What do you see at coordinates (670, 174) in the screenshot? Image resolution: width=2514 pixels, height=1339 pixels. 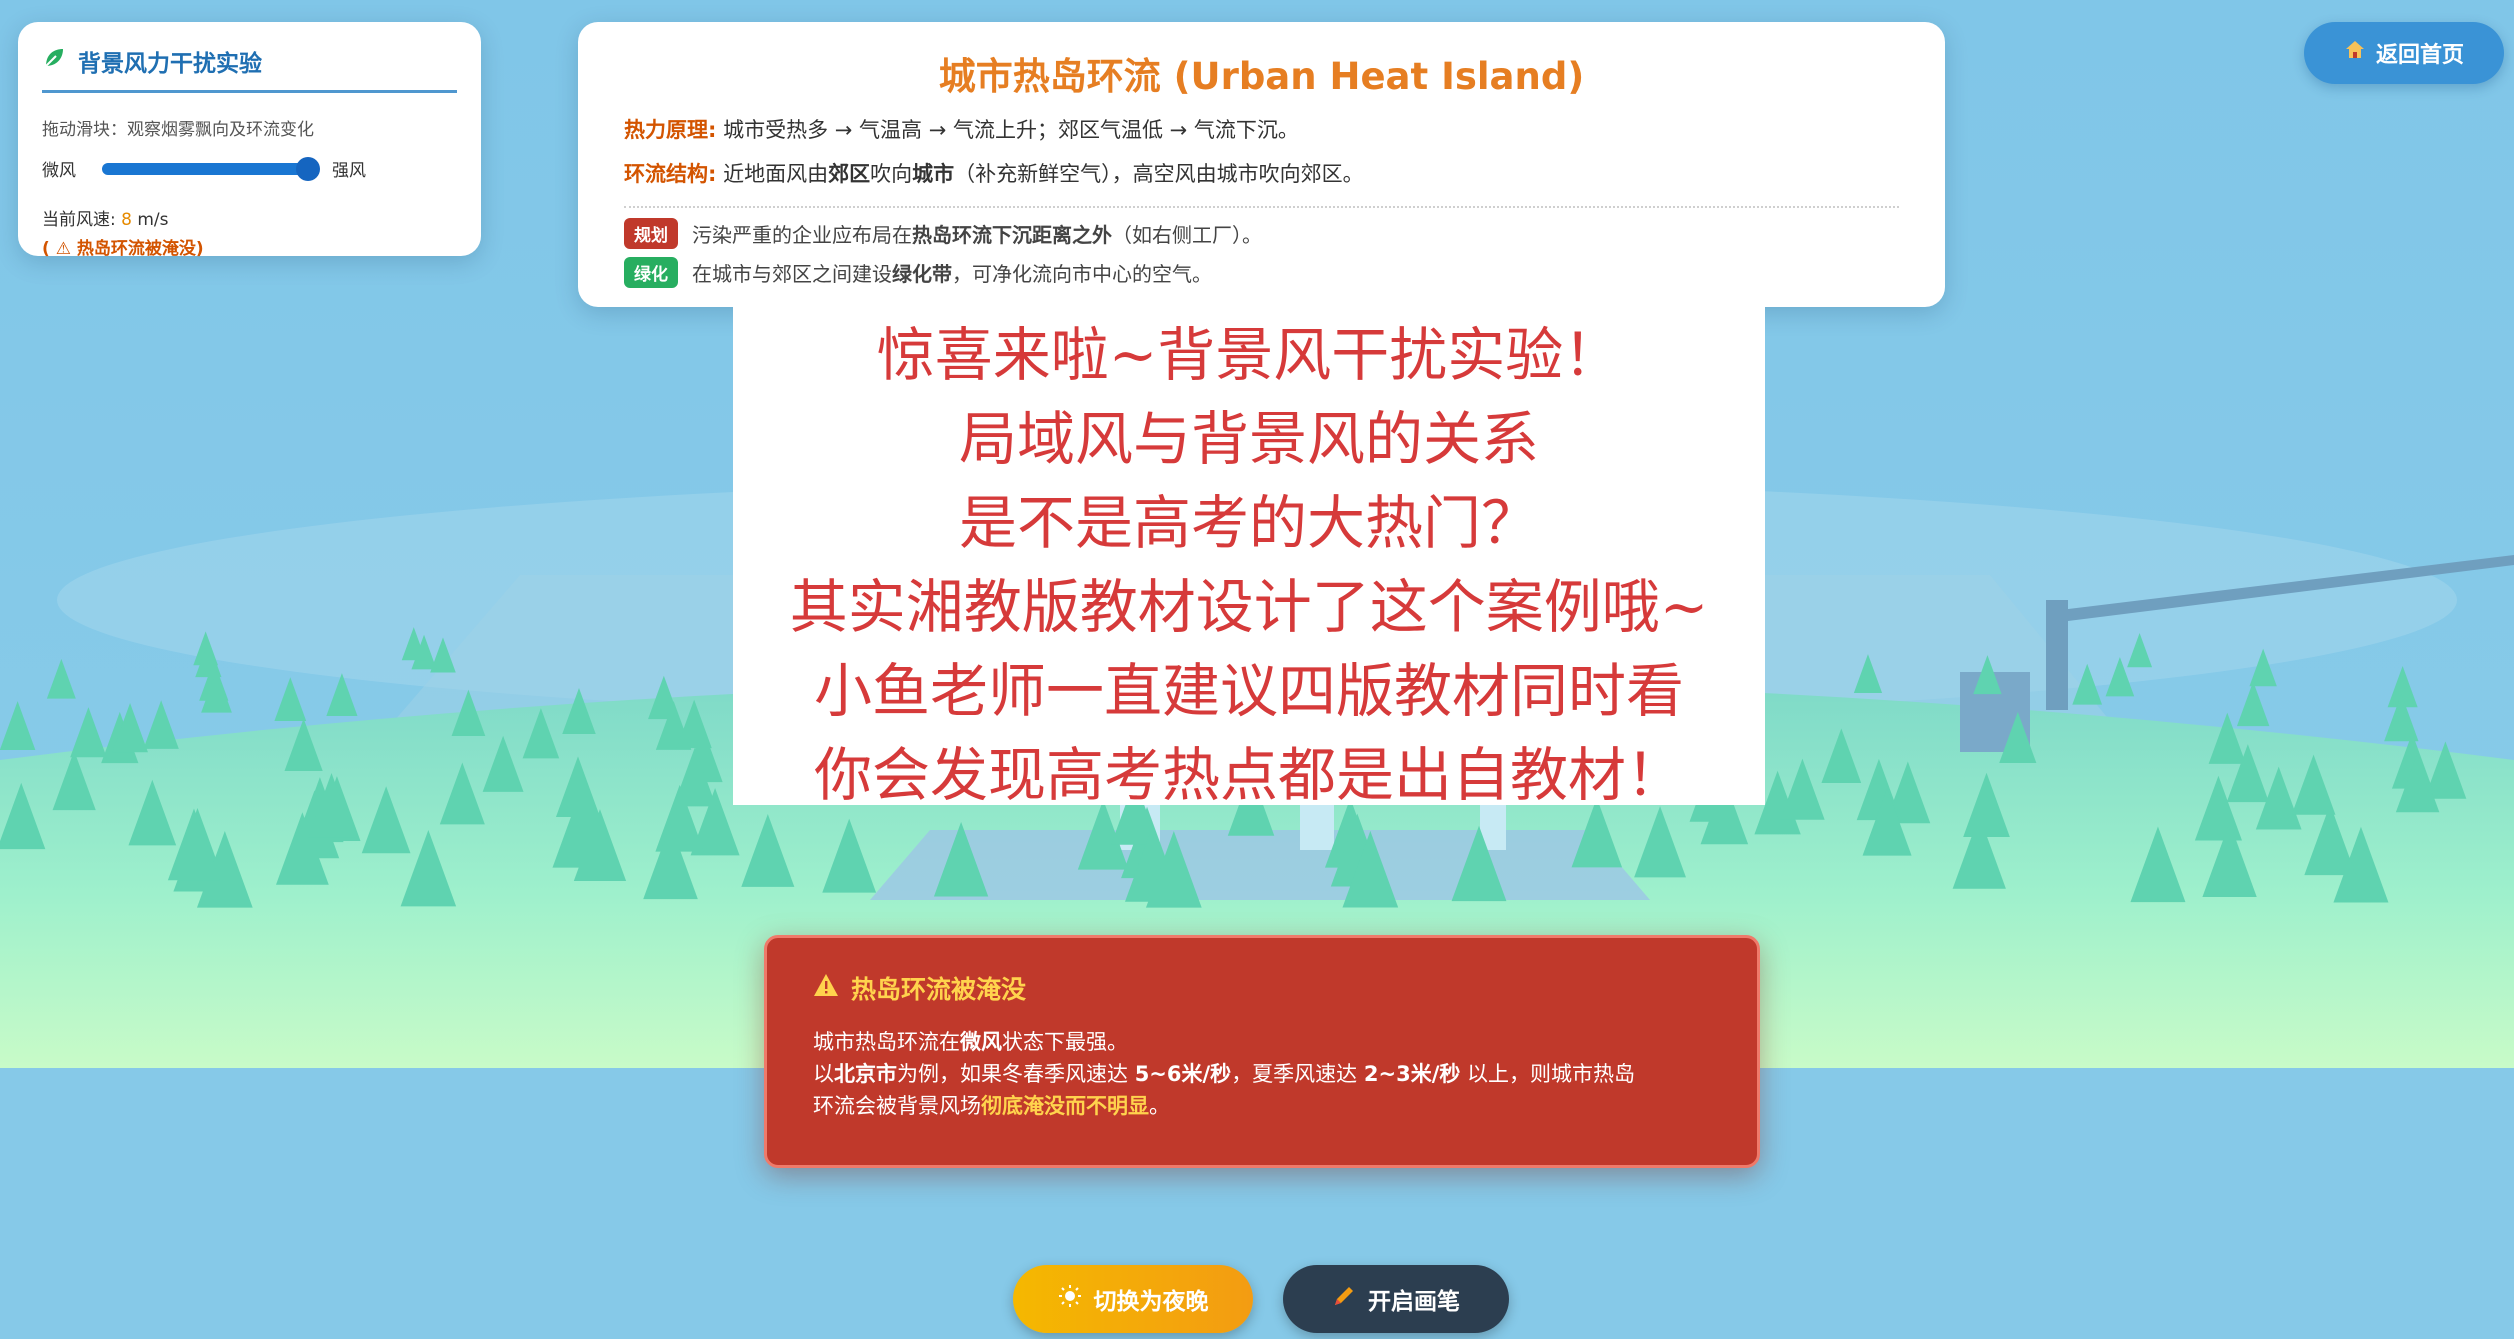 I see `structure-label: 环流结构:` at bounding box center [670, 174].